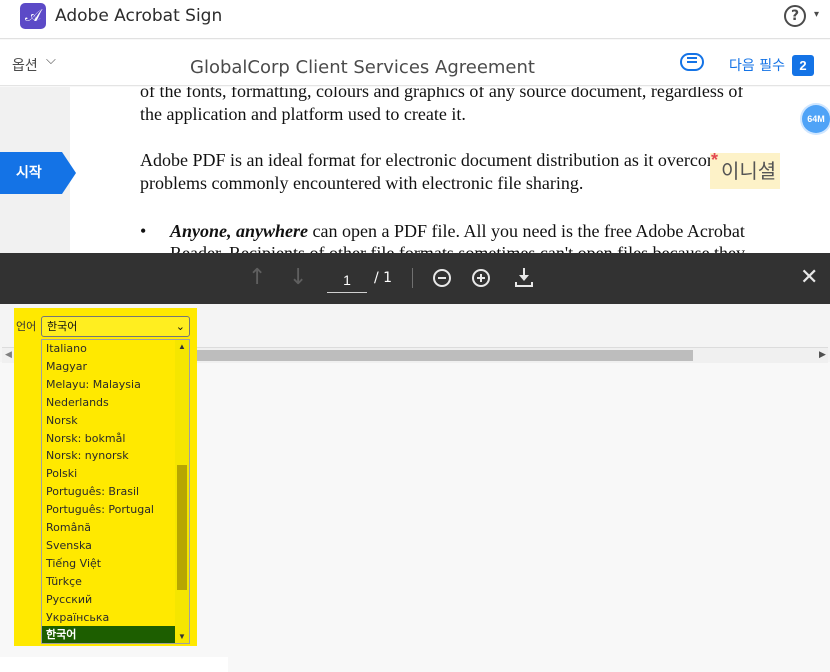 The width and height of the screenshot is (830, 672). What do you see at coordinates (298, 278) in the screenshot?
I see `next-page-arrow-down-icon: ↓` at bounding box center [298, 278].